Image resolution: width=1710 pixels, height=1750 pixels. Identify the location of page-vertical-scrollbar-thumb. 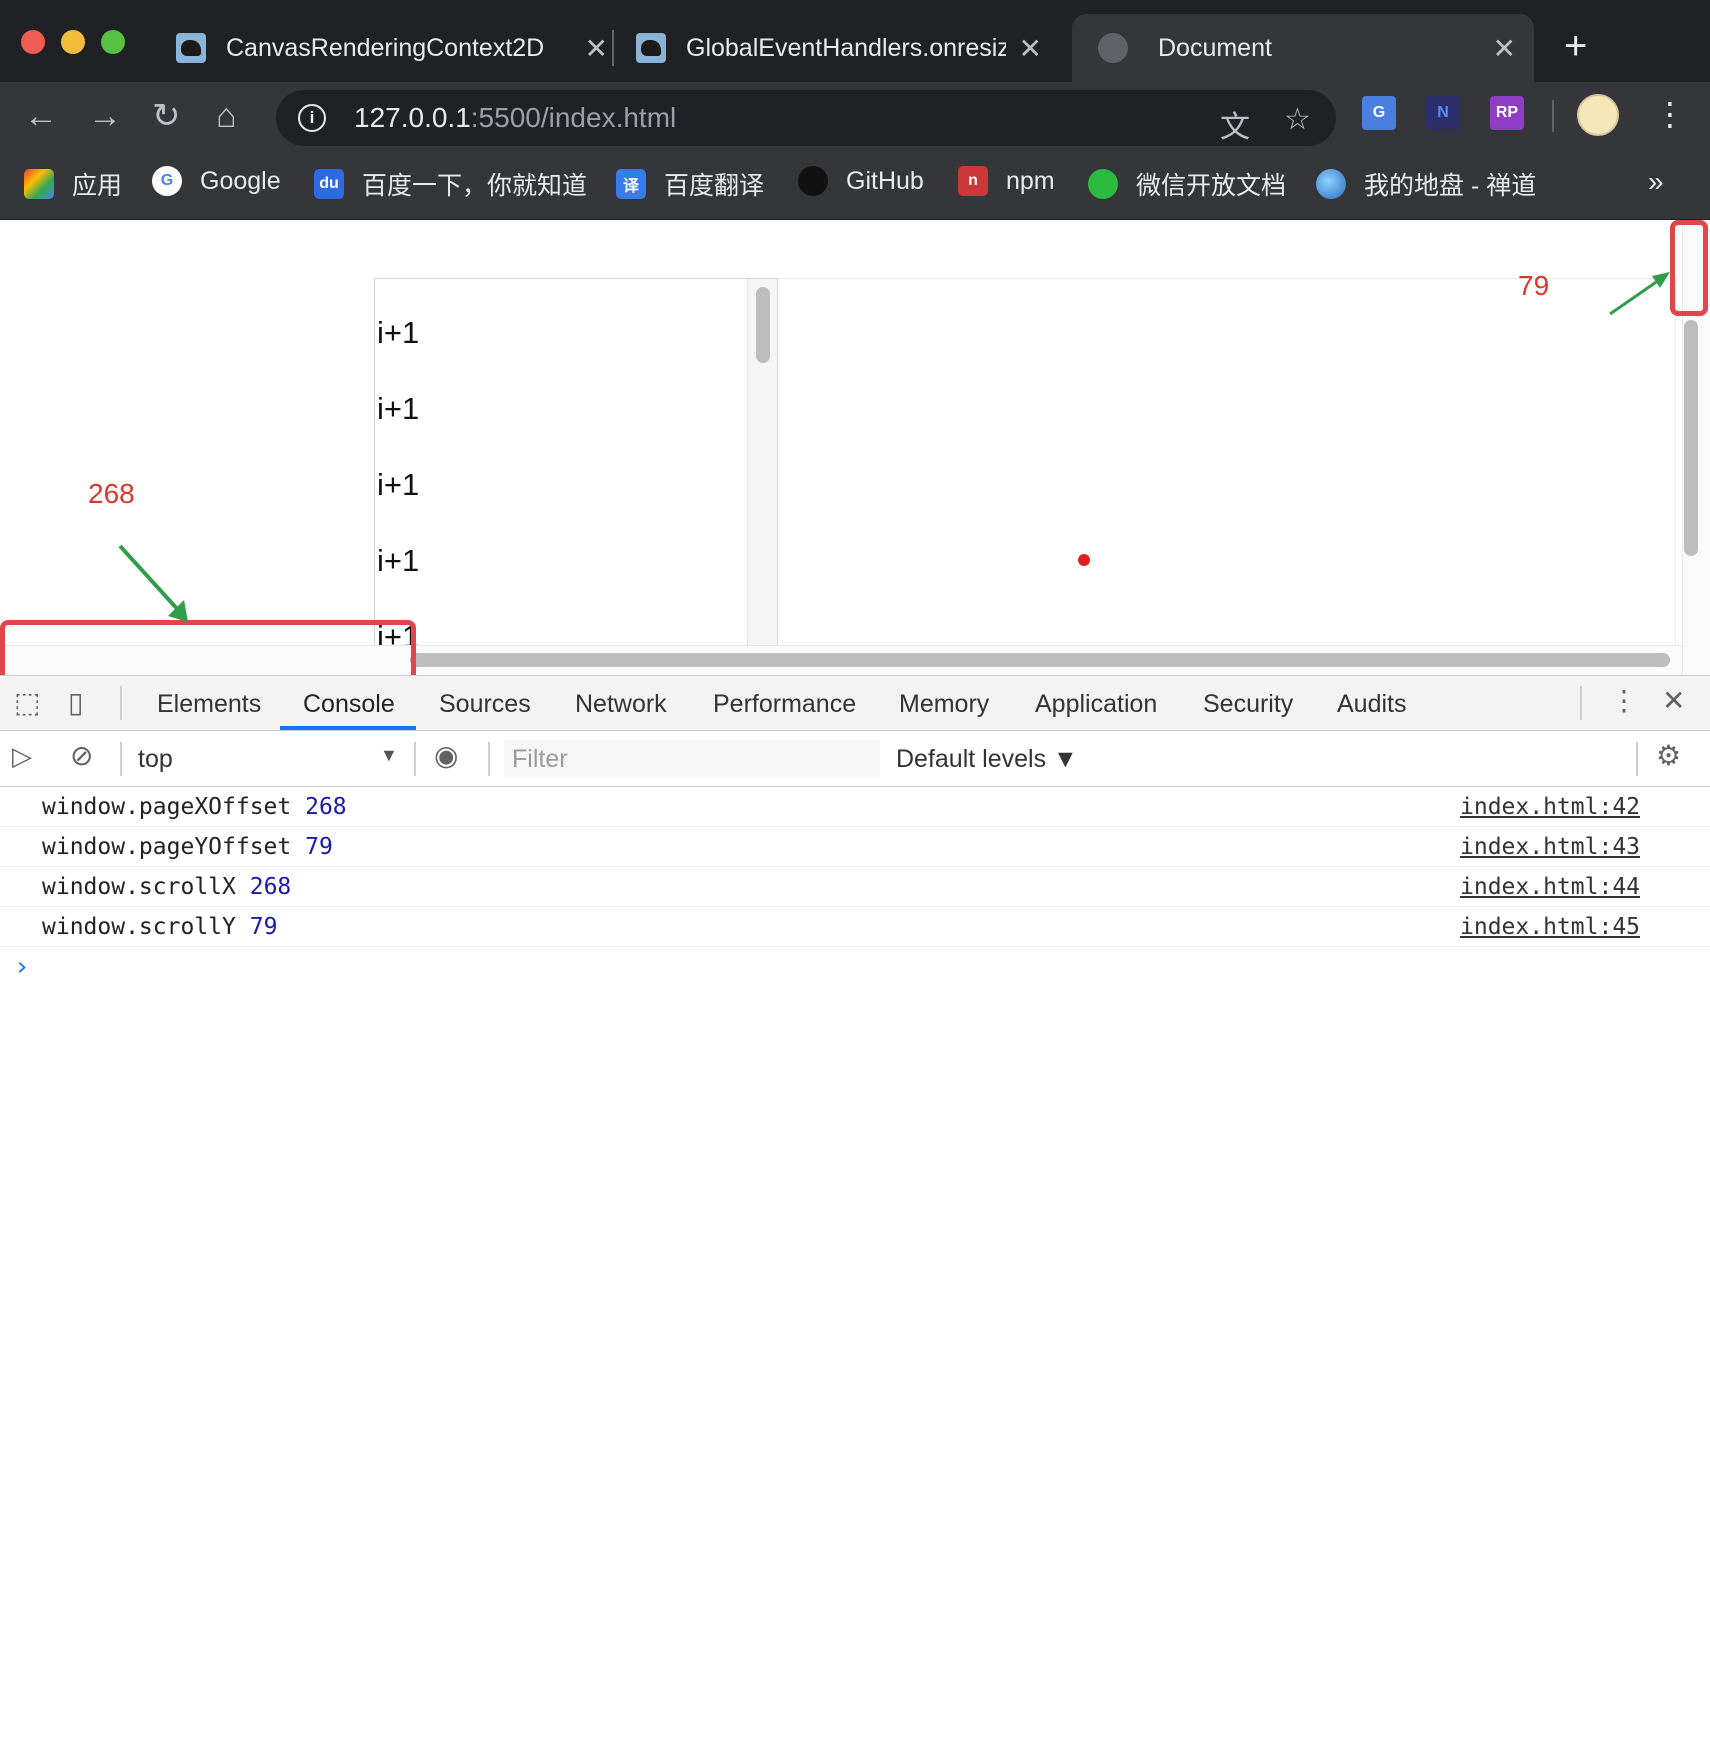
(1691, 438).